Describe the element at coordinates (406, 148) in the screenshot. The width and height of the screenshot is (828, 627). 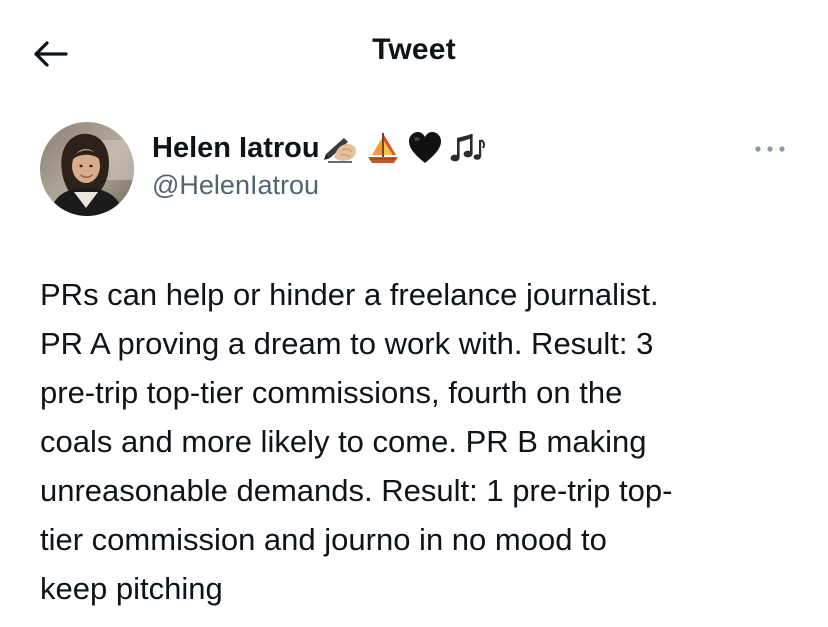
I see `name-emojis` at that location.